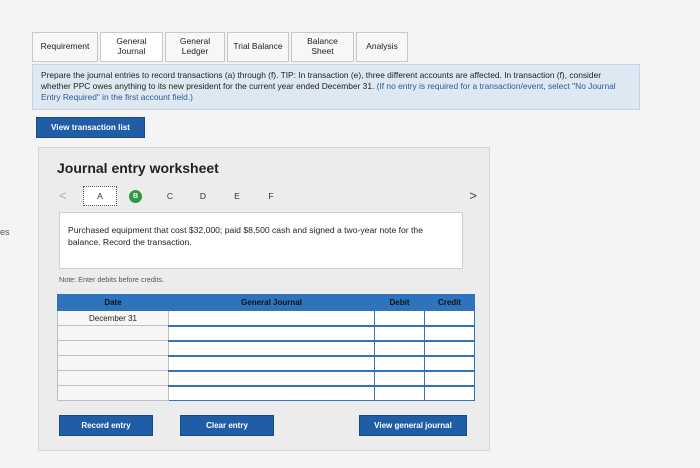  I want to click on debit-credit-note: Note: Enter debits before credits., so click(112, 279).